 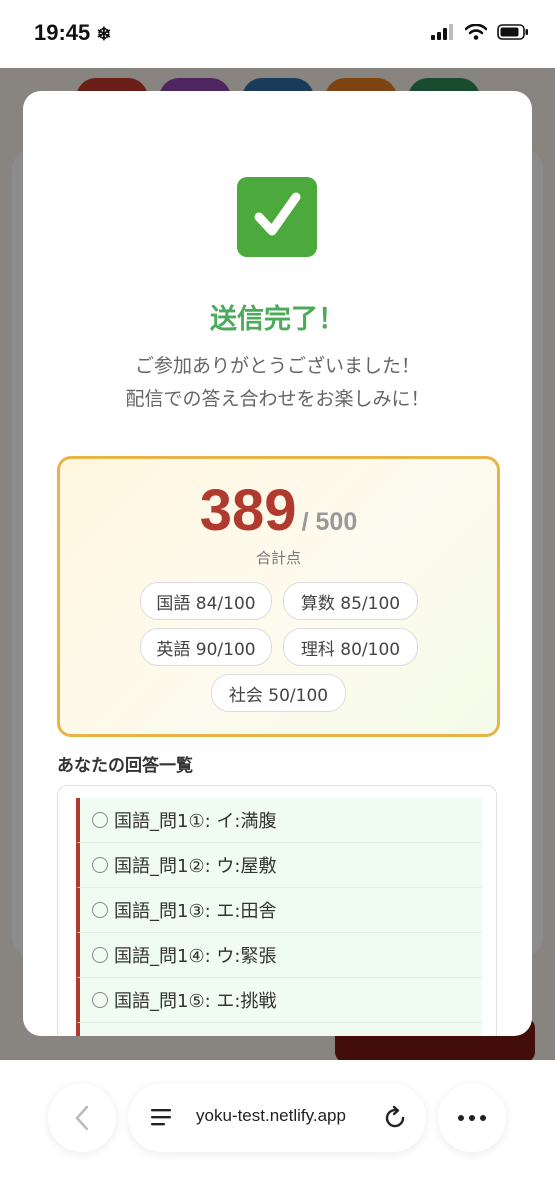 What do you see at coordinates (279, 820) in the screenshot?
I see `answer-row: 国語_問1①: イ:満腹` at bounding box center [279, 820].